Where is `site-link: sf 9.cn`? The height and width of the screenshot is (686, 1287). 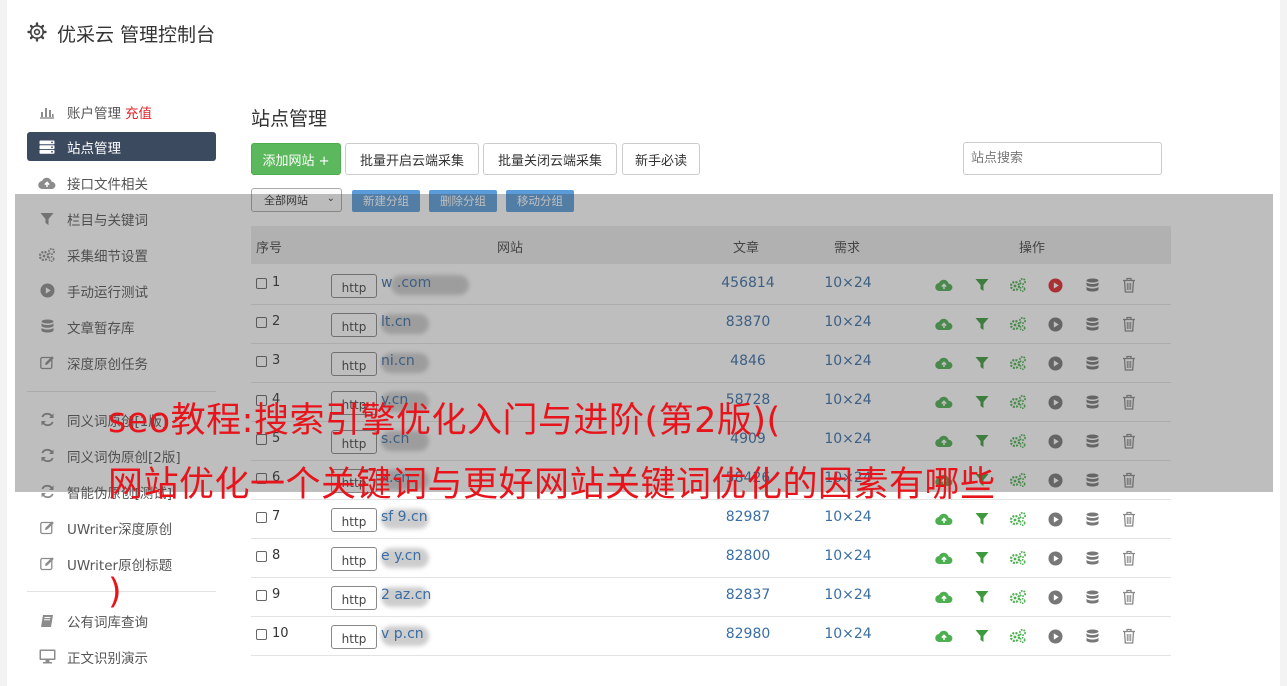 site-link: sf 9.cn is located at coordinates (404, 517).